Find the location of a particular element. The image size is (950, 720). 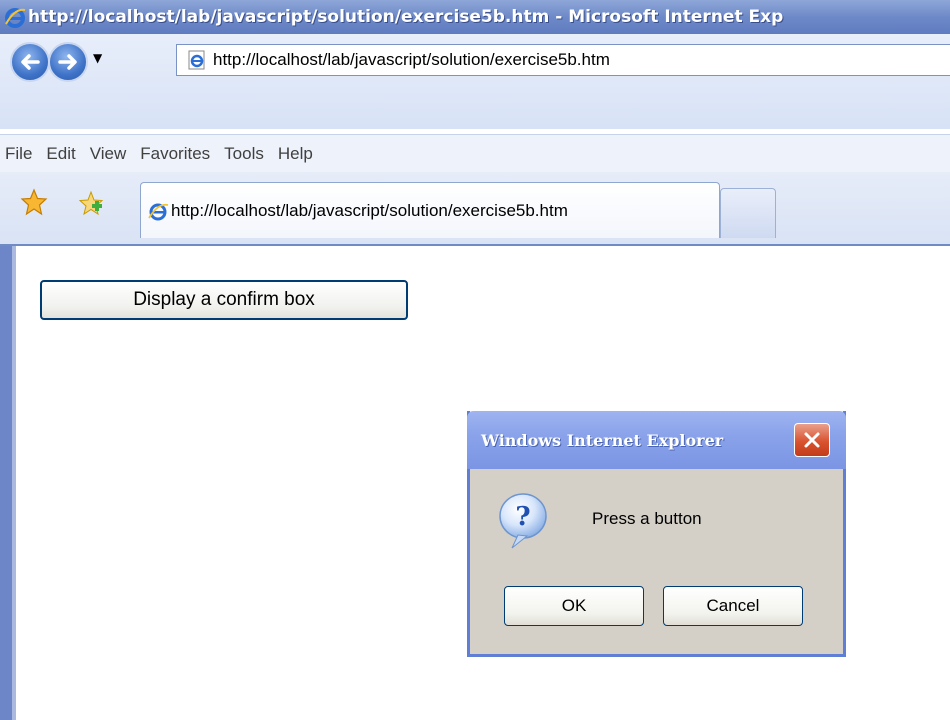

question-icon: ? is located at coordinates (523, 521).